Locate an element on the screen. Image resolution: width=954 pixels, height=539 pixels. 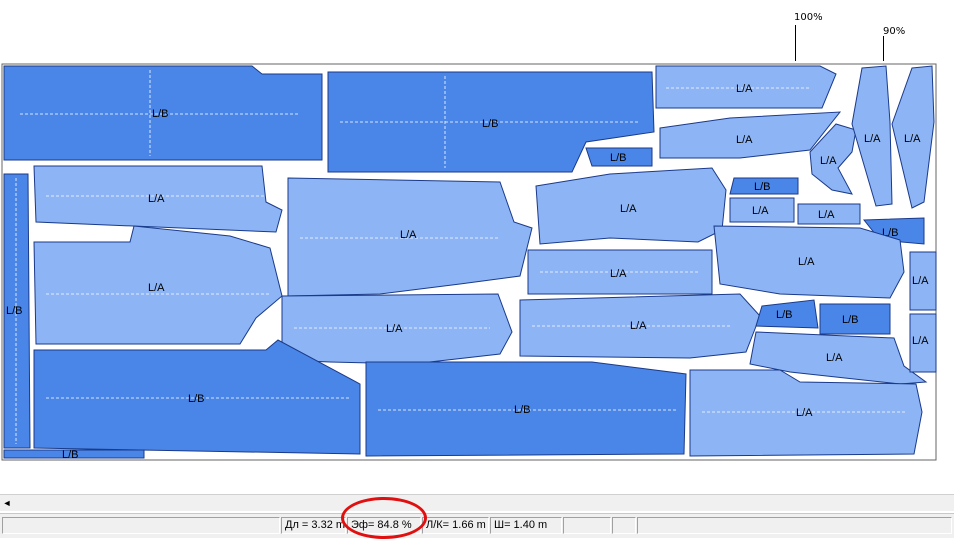
scroll-left-arrow-icon: ◄ is located at coordinates (7, 503).